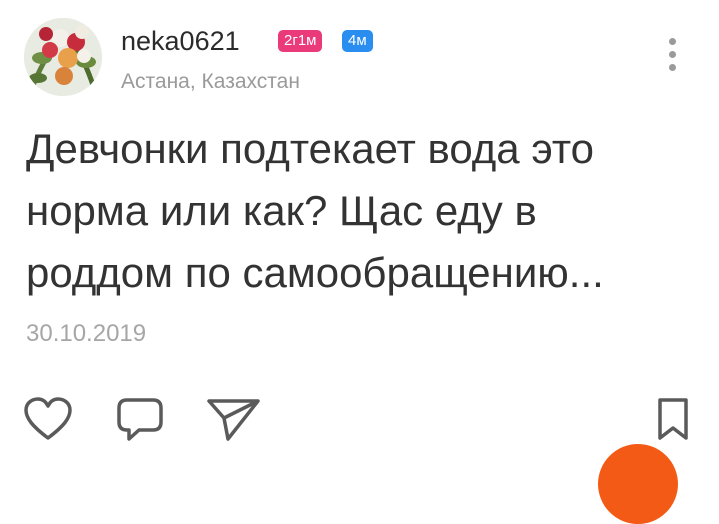  I want to click on avatar-flowers-image, so click(63, 57).